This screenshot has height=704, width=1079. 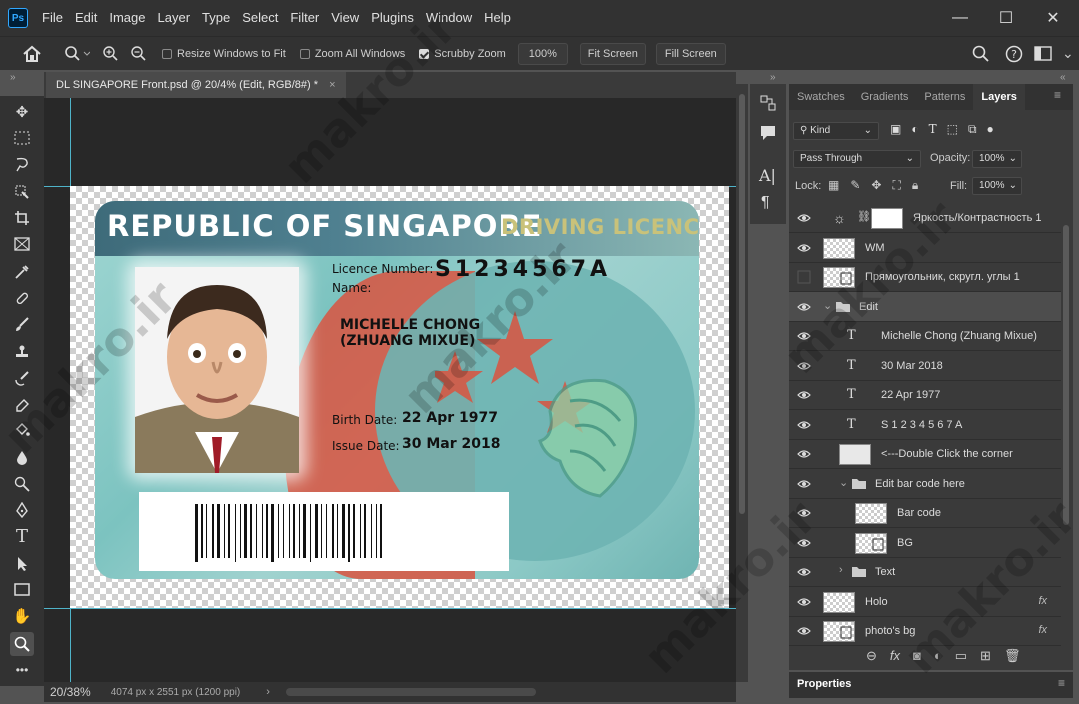 I want to click on layer-row: T 22 Apr 1977, so click(x=925, y=395).